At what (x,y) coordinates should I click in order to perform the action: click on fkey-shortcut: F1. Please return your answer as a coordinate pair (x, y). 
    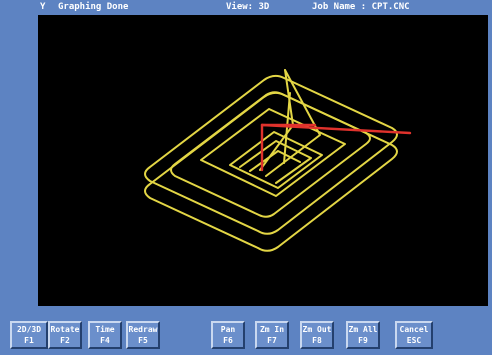
    Looking at the image, I should click on (29, 340).